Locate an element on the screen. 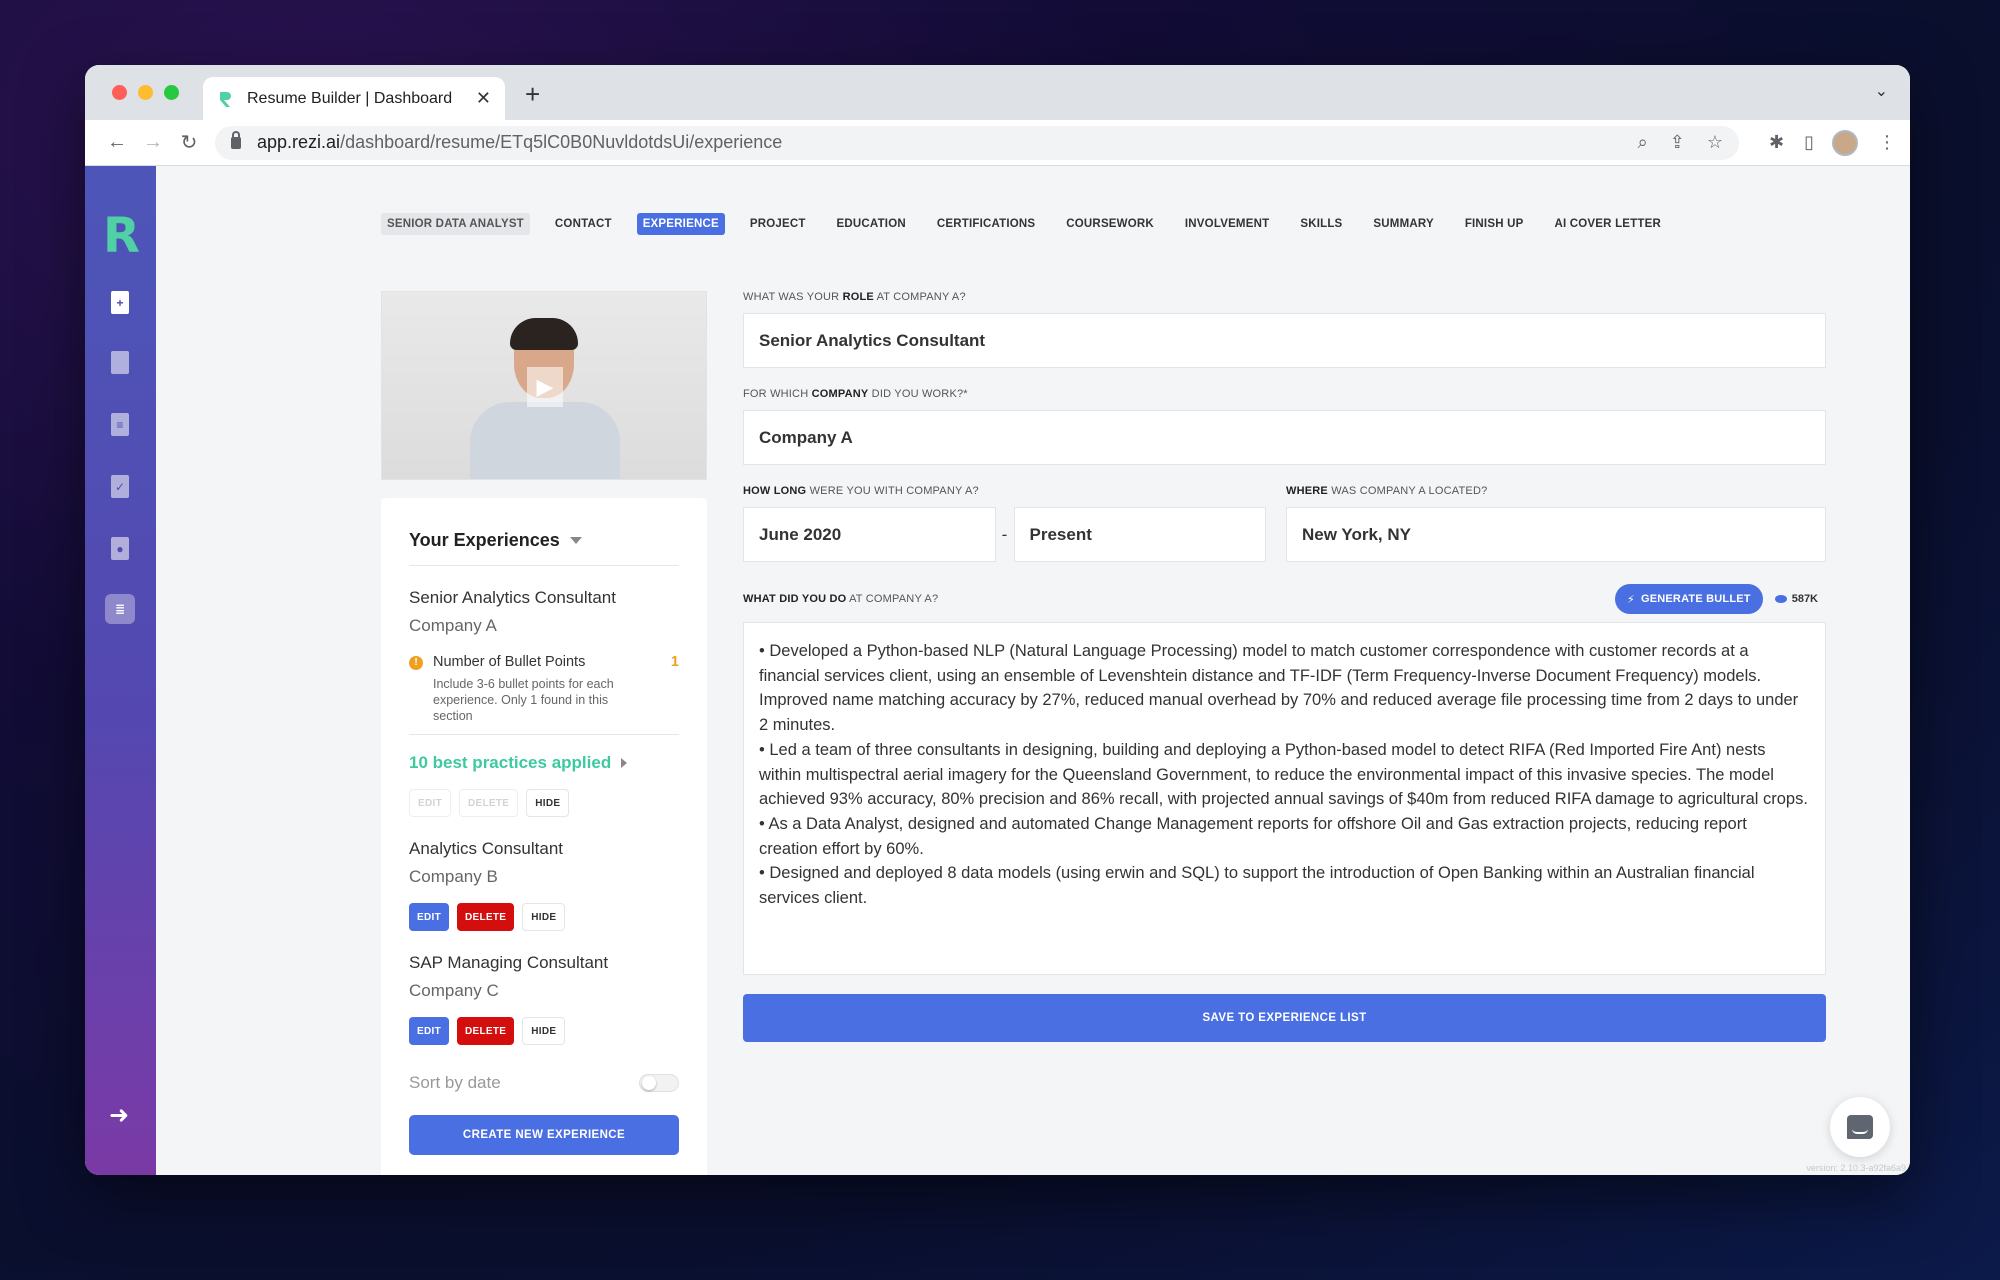  tab-search-chevron-icon: ⌄ is located at coordinates (1881, 91).